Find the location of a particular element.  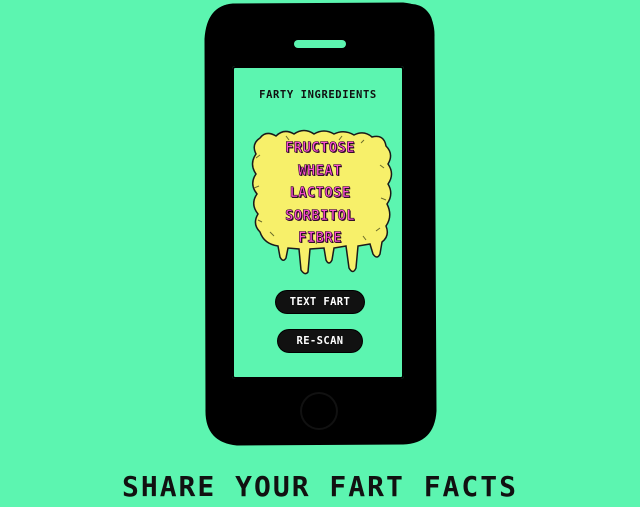

ingredients-list: FRUCTOSE WHEAT LACTOSE SORBITOL FIBRE is located at coordinates (320, 193).